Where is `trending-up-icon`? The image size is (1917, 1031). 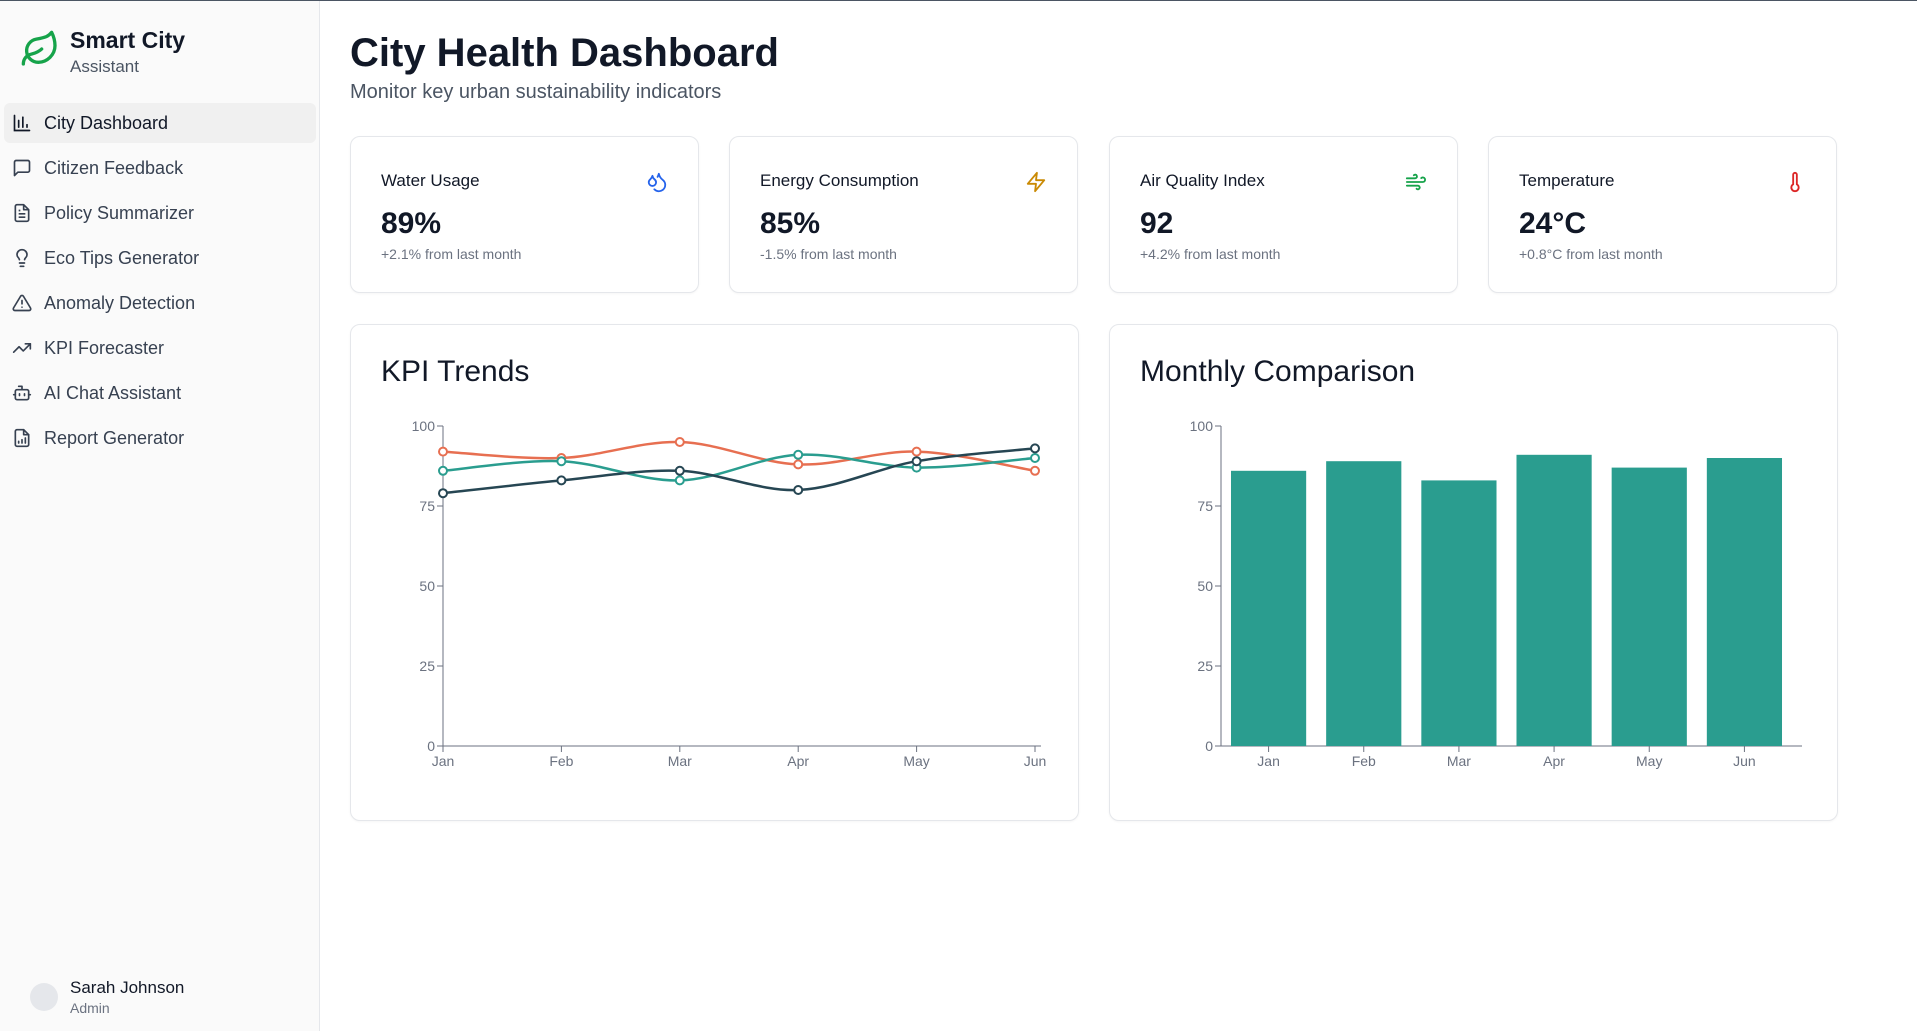 trending-up-icon is located at coordinates (22, 348).